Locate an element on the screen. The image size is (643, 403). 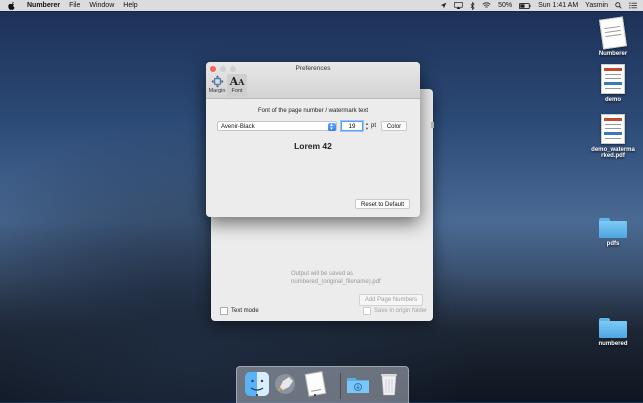
dock is located at coordinates (322, 384).